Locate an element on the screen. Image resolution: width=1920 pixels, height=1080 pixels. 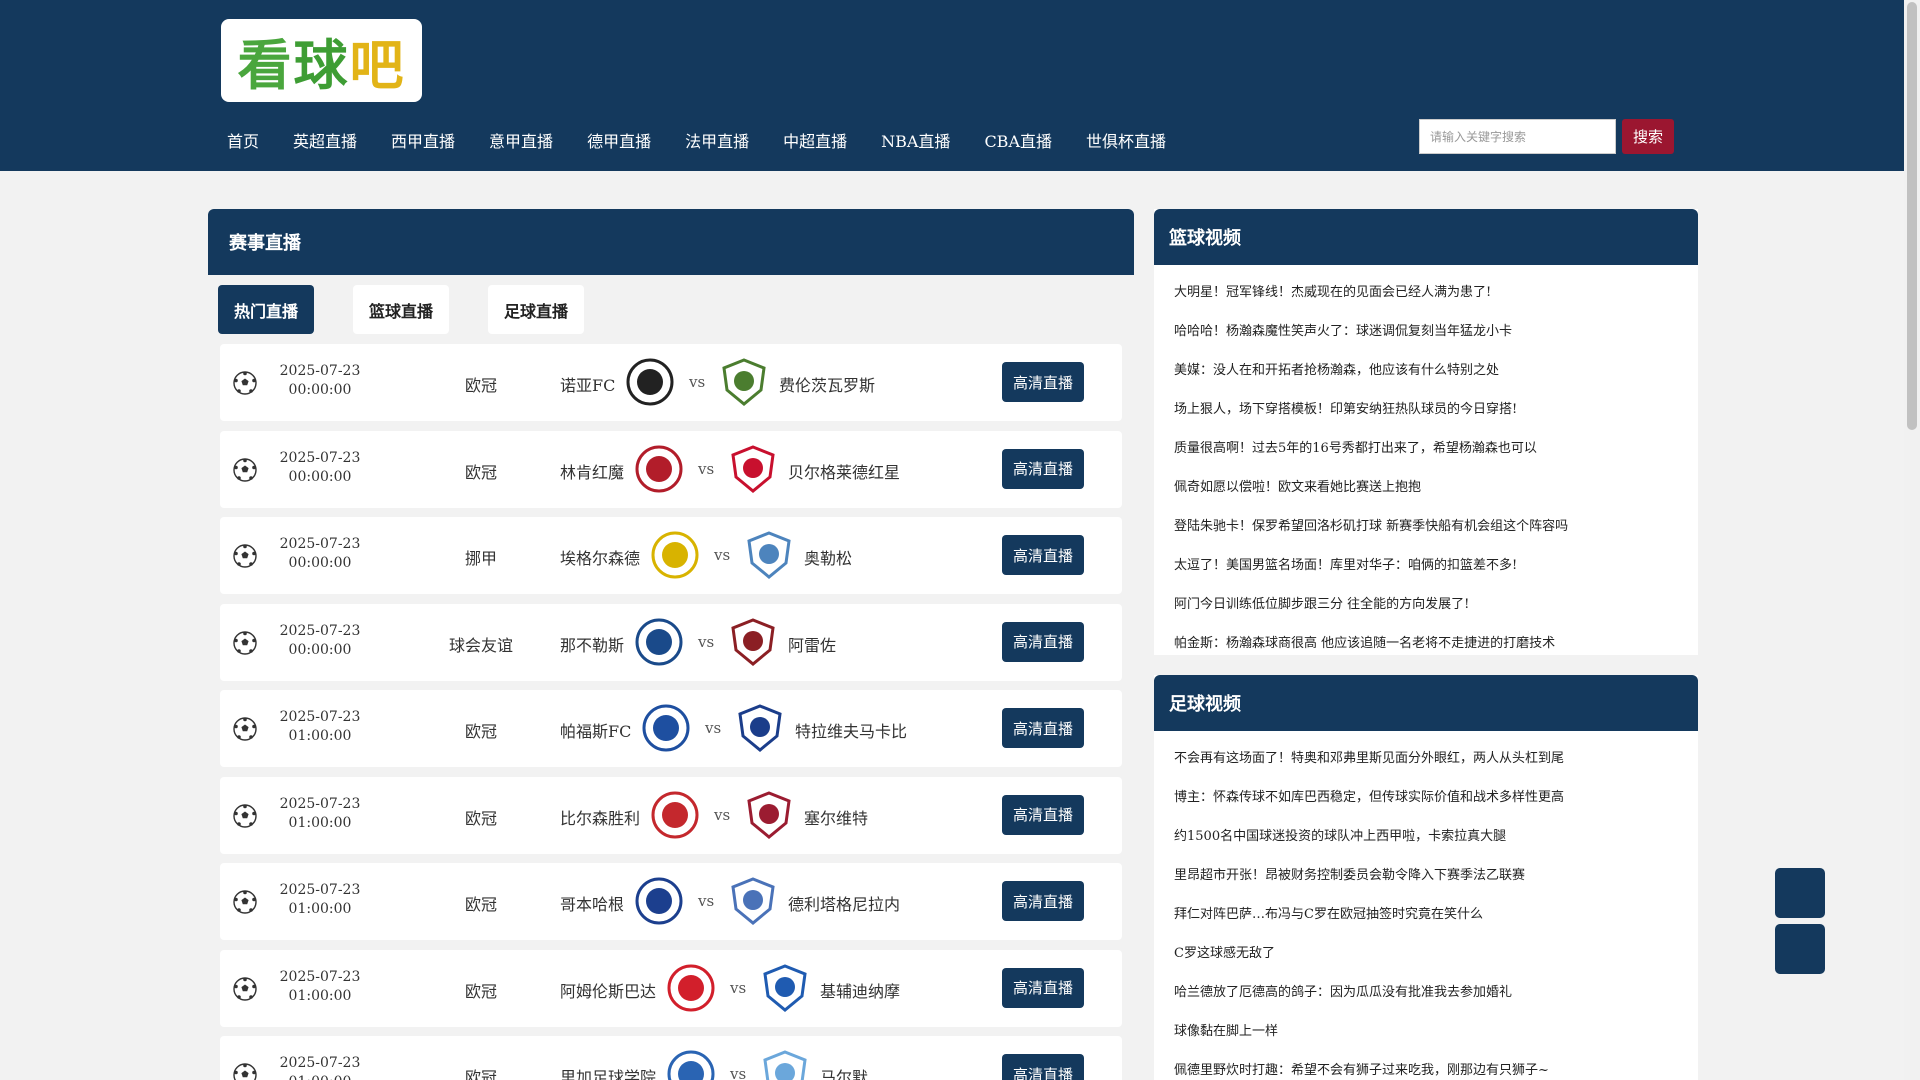
float-button-bottom is located at coordinates (1800, 949).